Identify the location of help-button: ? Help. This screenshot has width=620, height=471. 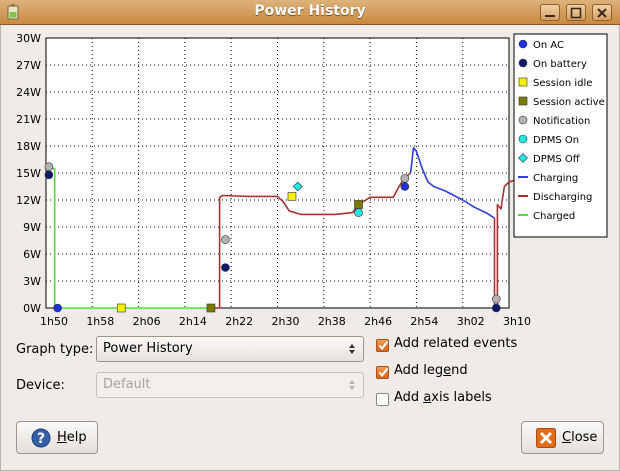
(57, 437).